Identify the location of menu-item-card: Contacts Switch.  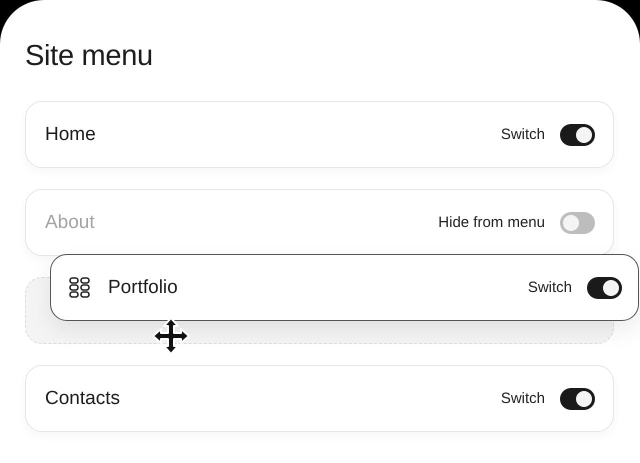
(319, 398).